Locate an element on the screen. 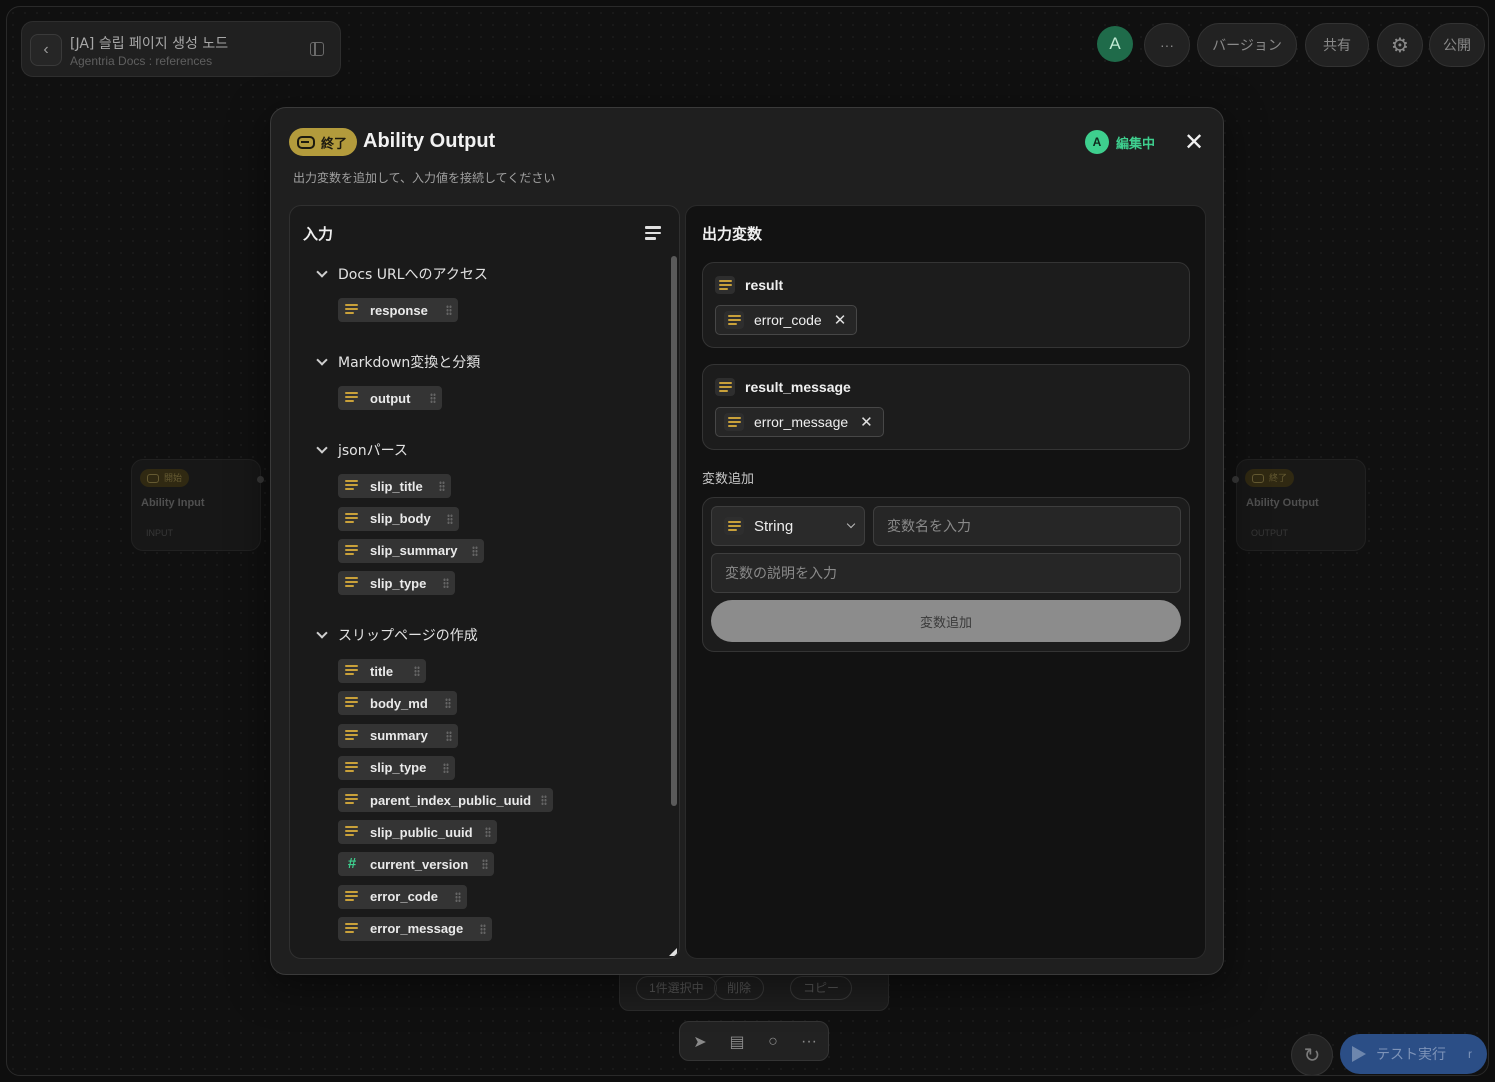  input-variable-chip: error_code is located at coordinates (402, 896).